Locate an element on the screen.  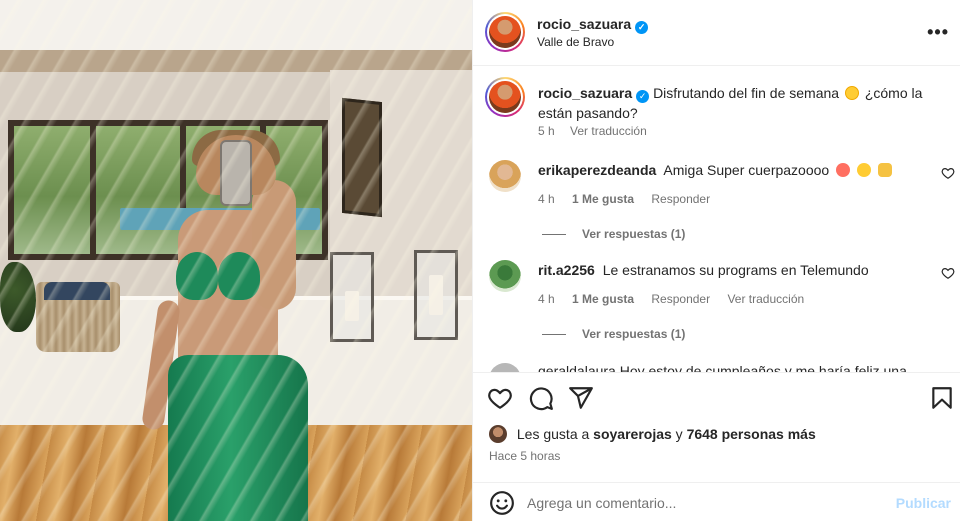
share-icon is located at coordinates (581, 398).